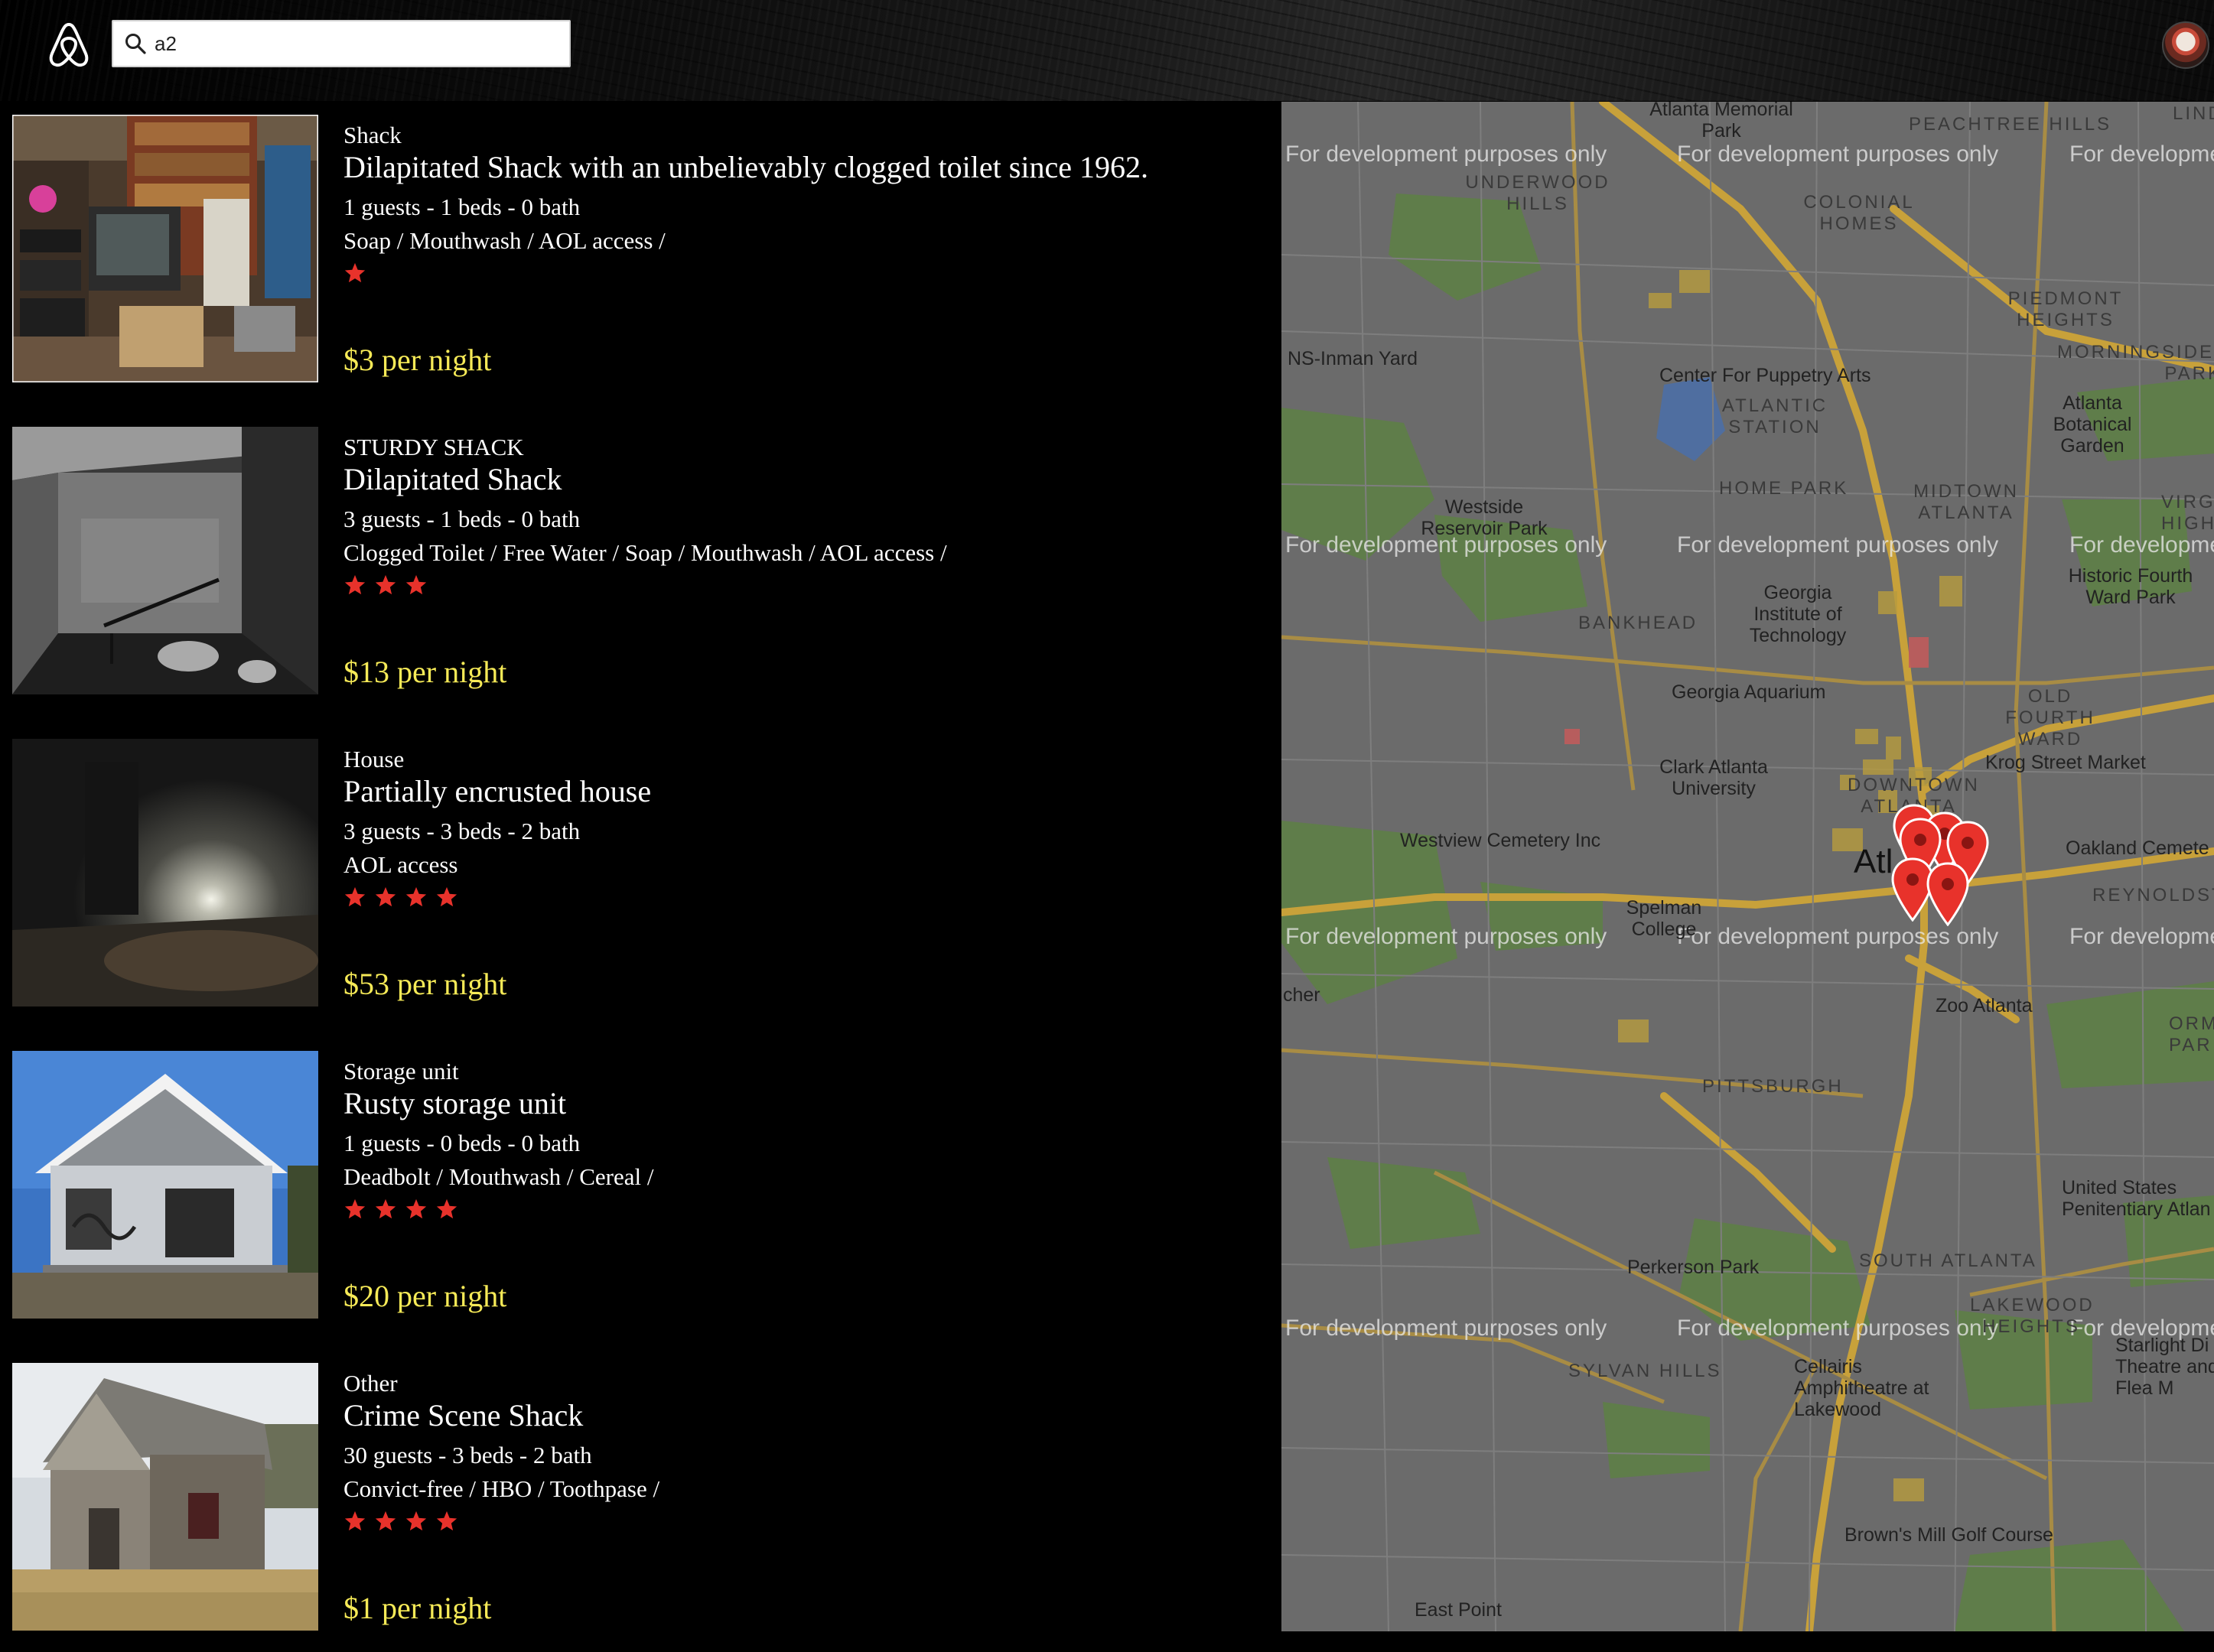 This screenshot has height=1652, width=2214. I want to click on map-label: UNDERWOOD HILLS, so click(1538, 193).